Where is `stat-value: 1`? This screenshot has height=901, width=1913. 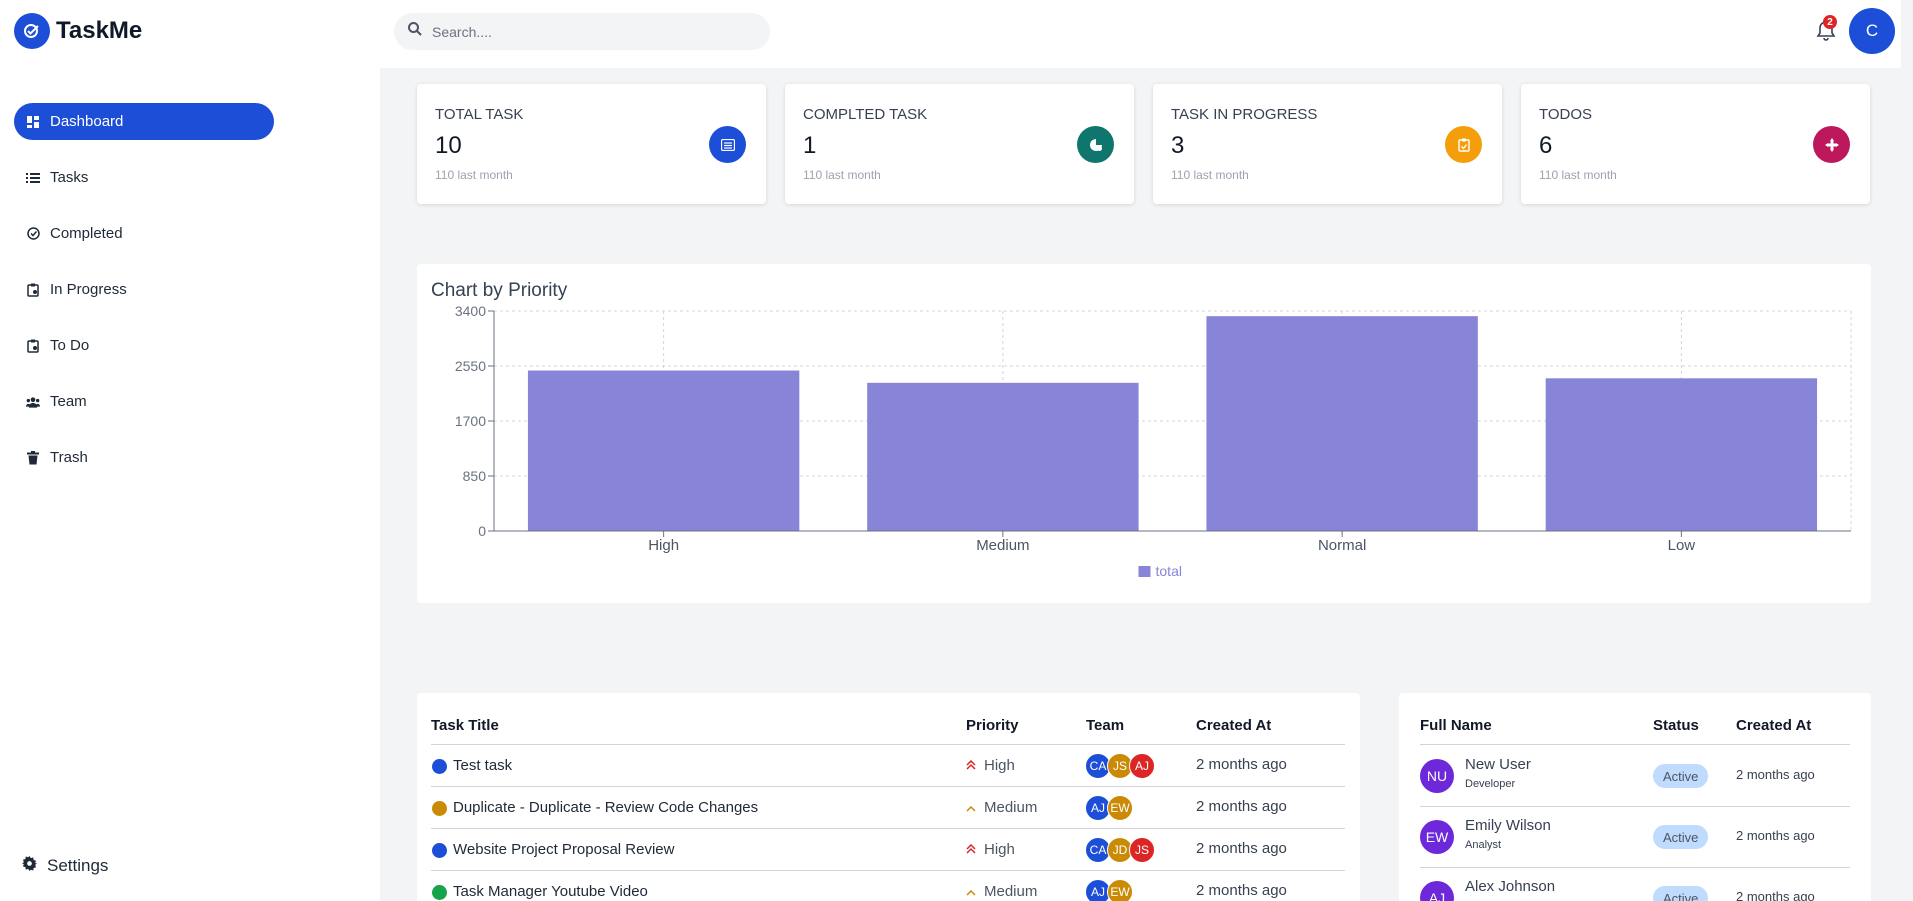 stat-value: 1 is located at coordinates (810, 145).